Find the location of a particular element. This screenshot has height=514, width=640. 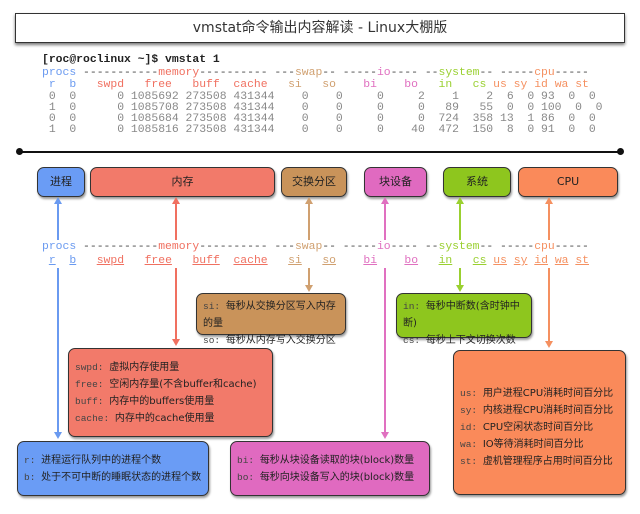

diagram-title: vmstat命令输出内容解读 - Linux大棚版 is located at coordinates (320, 28).